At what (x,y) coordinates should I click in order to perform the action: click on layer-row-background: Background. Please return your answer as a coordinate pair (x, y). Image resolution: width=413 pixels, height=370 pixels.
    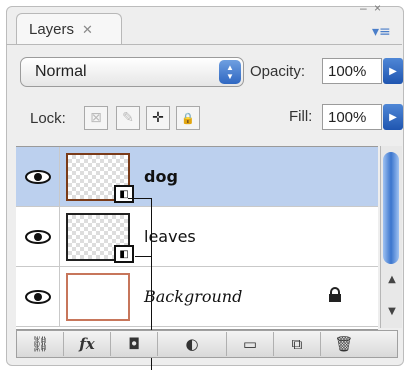
    Looking at the image, I should click on (197, 297).